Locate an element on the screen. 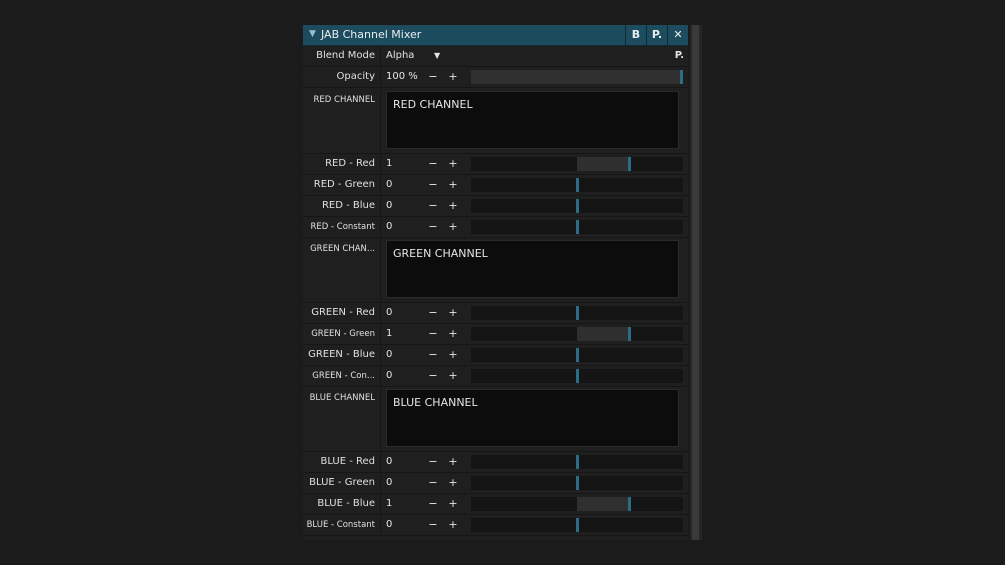 This screenshot has height=565, width=1005. section-label: RED CHANNEL is located at coordinates (344, 100).